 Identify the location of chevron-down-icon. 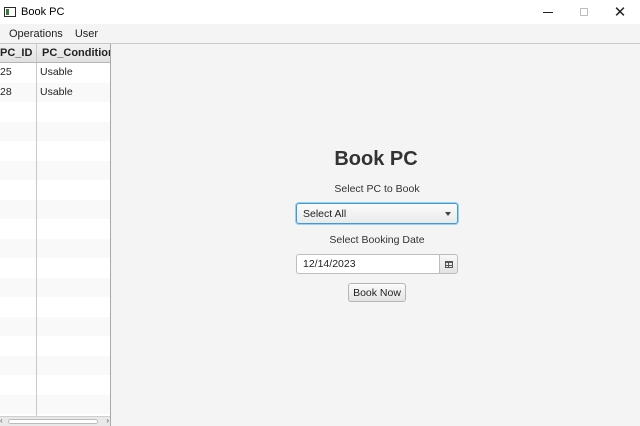
(448, 213).